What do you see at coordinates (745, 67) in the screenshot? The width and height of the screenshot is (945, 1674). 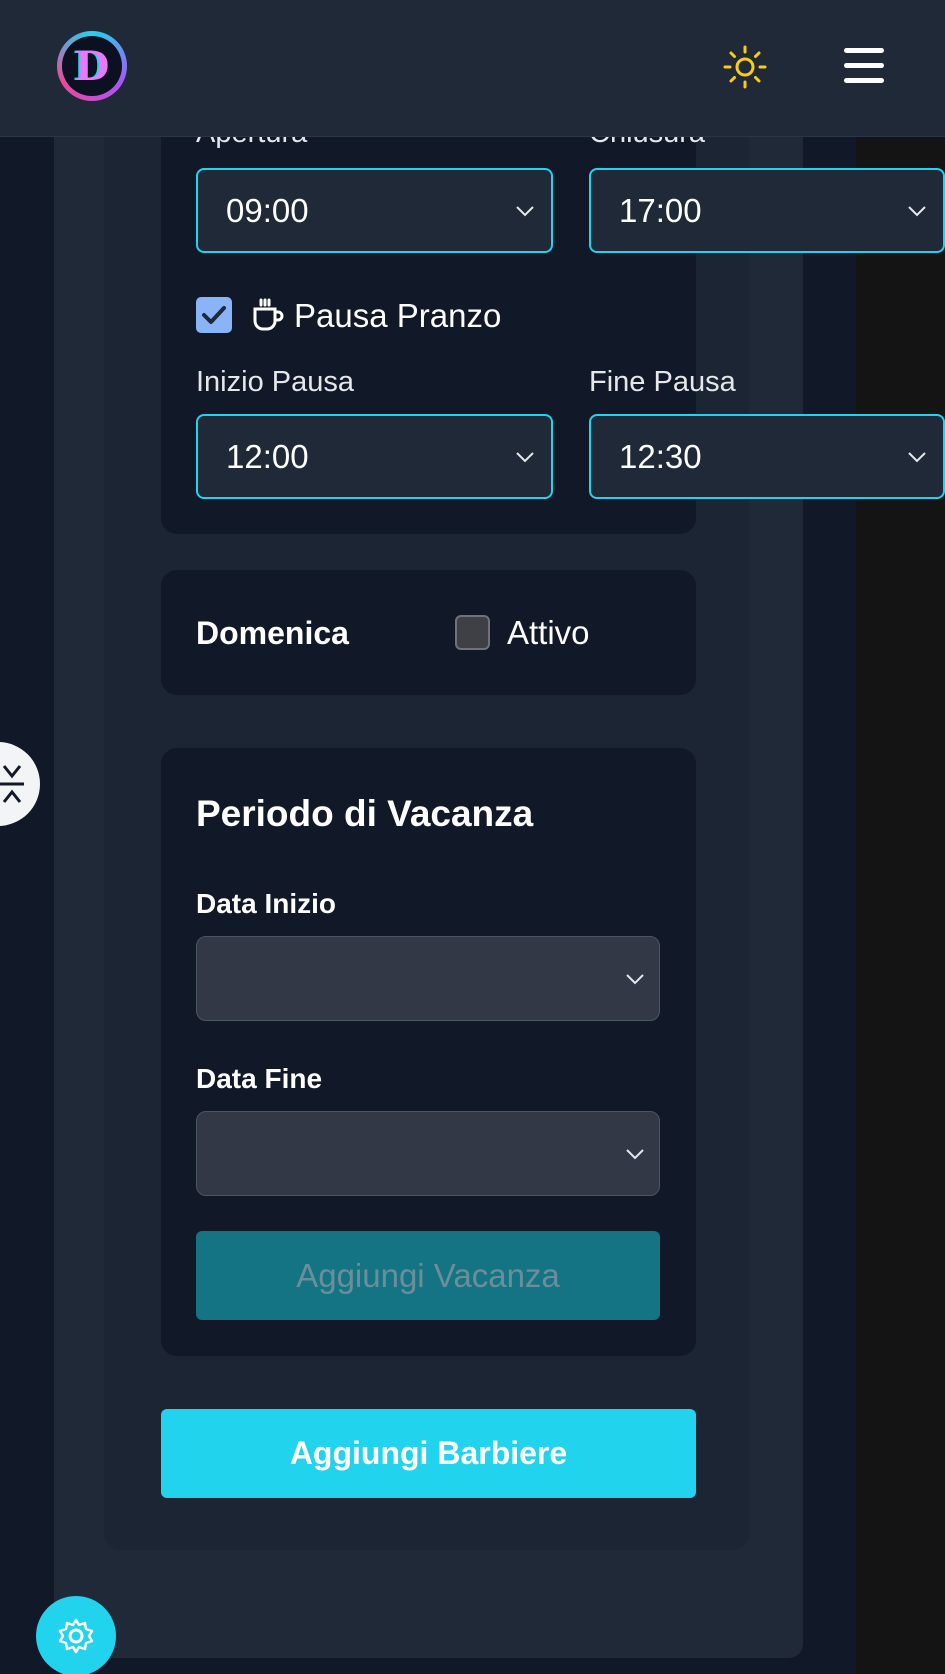 I see `sun-icon` at bounding box center [745, 67].